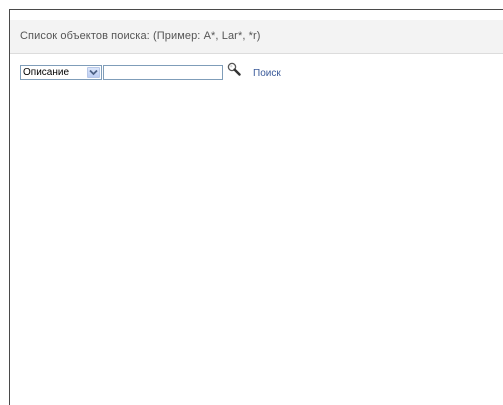  Describe the element at coordinates (163, 72) in the screenshot. I see `search-input` at that location.